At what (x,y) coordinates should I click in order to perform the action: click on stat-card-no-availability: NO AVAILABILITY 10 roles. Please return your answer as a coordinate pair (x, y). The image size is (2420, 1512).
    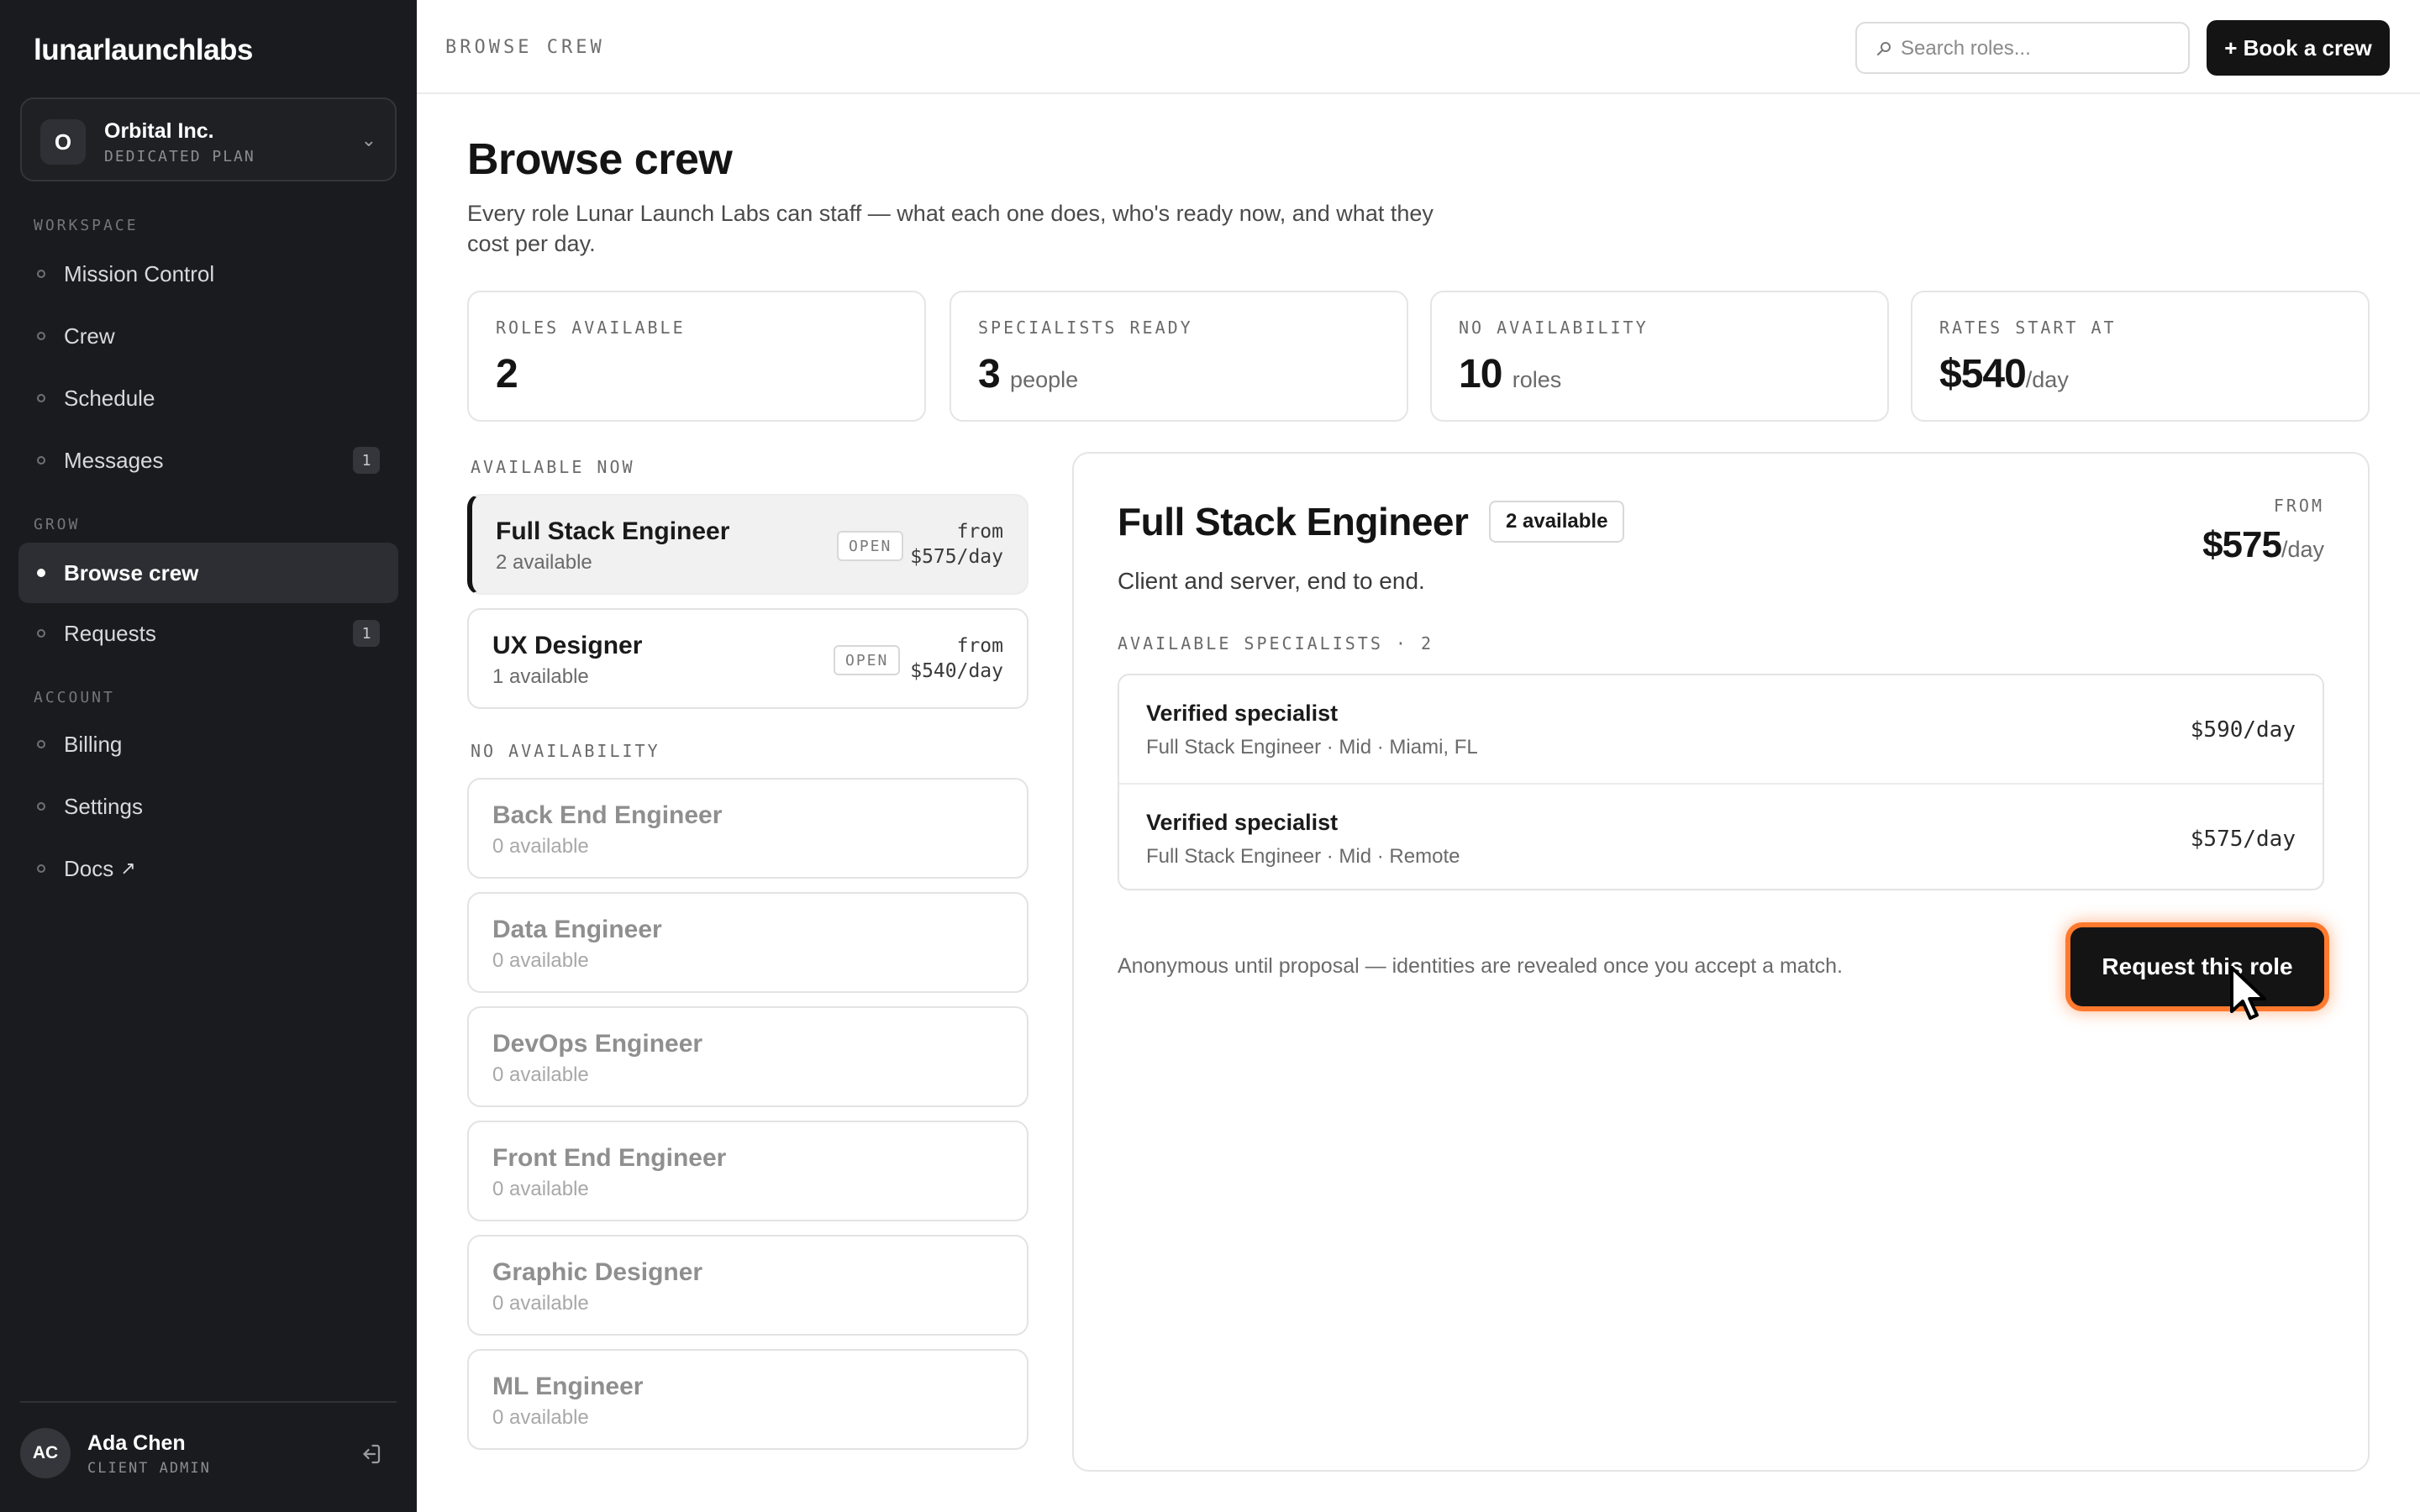
    Looking at the image, I should click on (1659, 356).